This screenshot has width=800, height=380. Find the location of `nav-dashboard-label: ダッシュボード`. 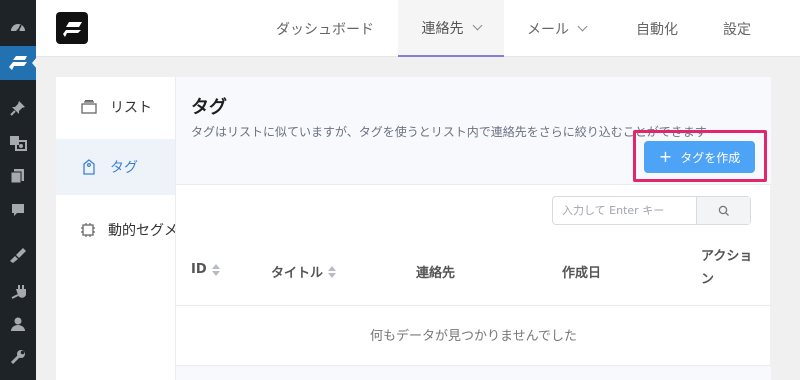

nav-dashboard-label: ダッシュボード is located at coordinates (325, 29).